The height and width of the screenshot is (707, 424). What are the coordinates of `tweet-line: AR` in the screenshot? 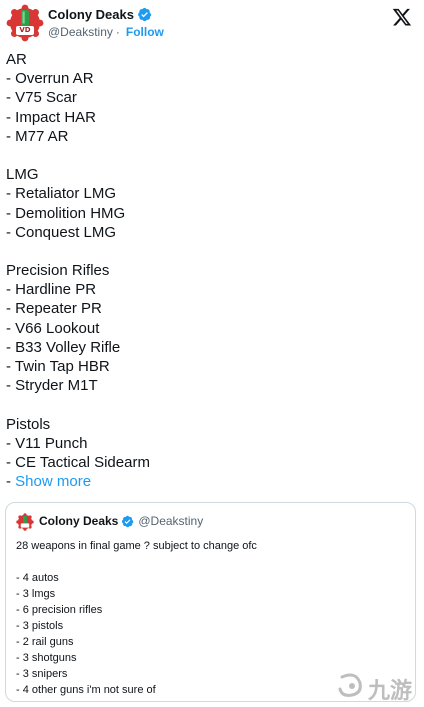 It's located at (16, 59).